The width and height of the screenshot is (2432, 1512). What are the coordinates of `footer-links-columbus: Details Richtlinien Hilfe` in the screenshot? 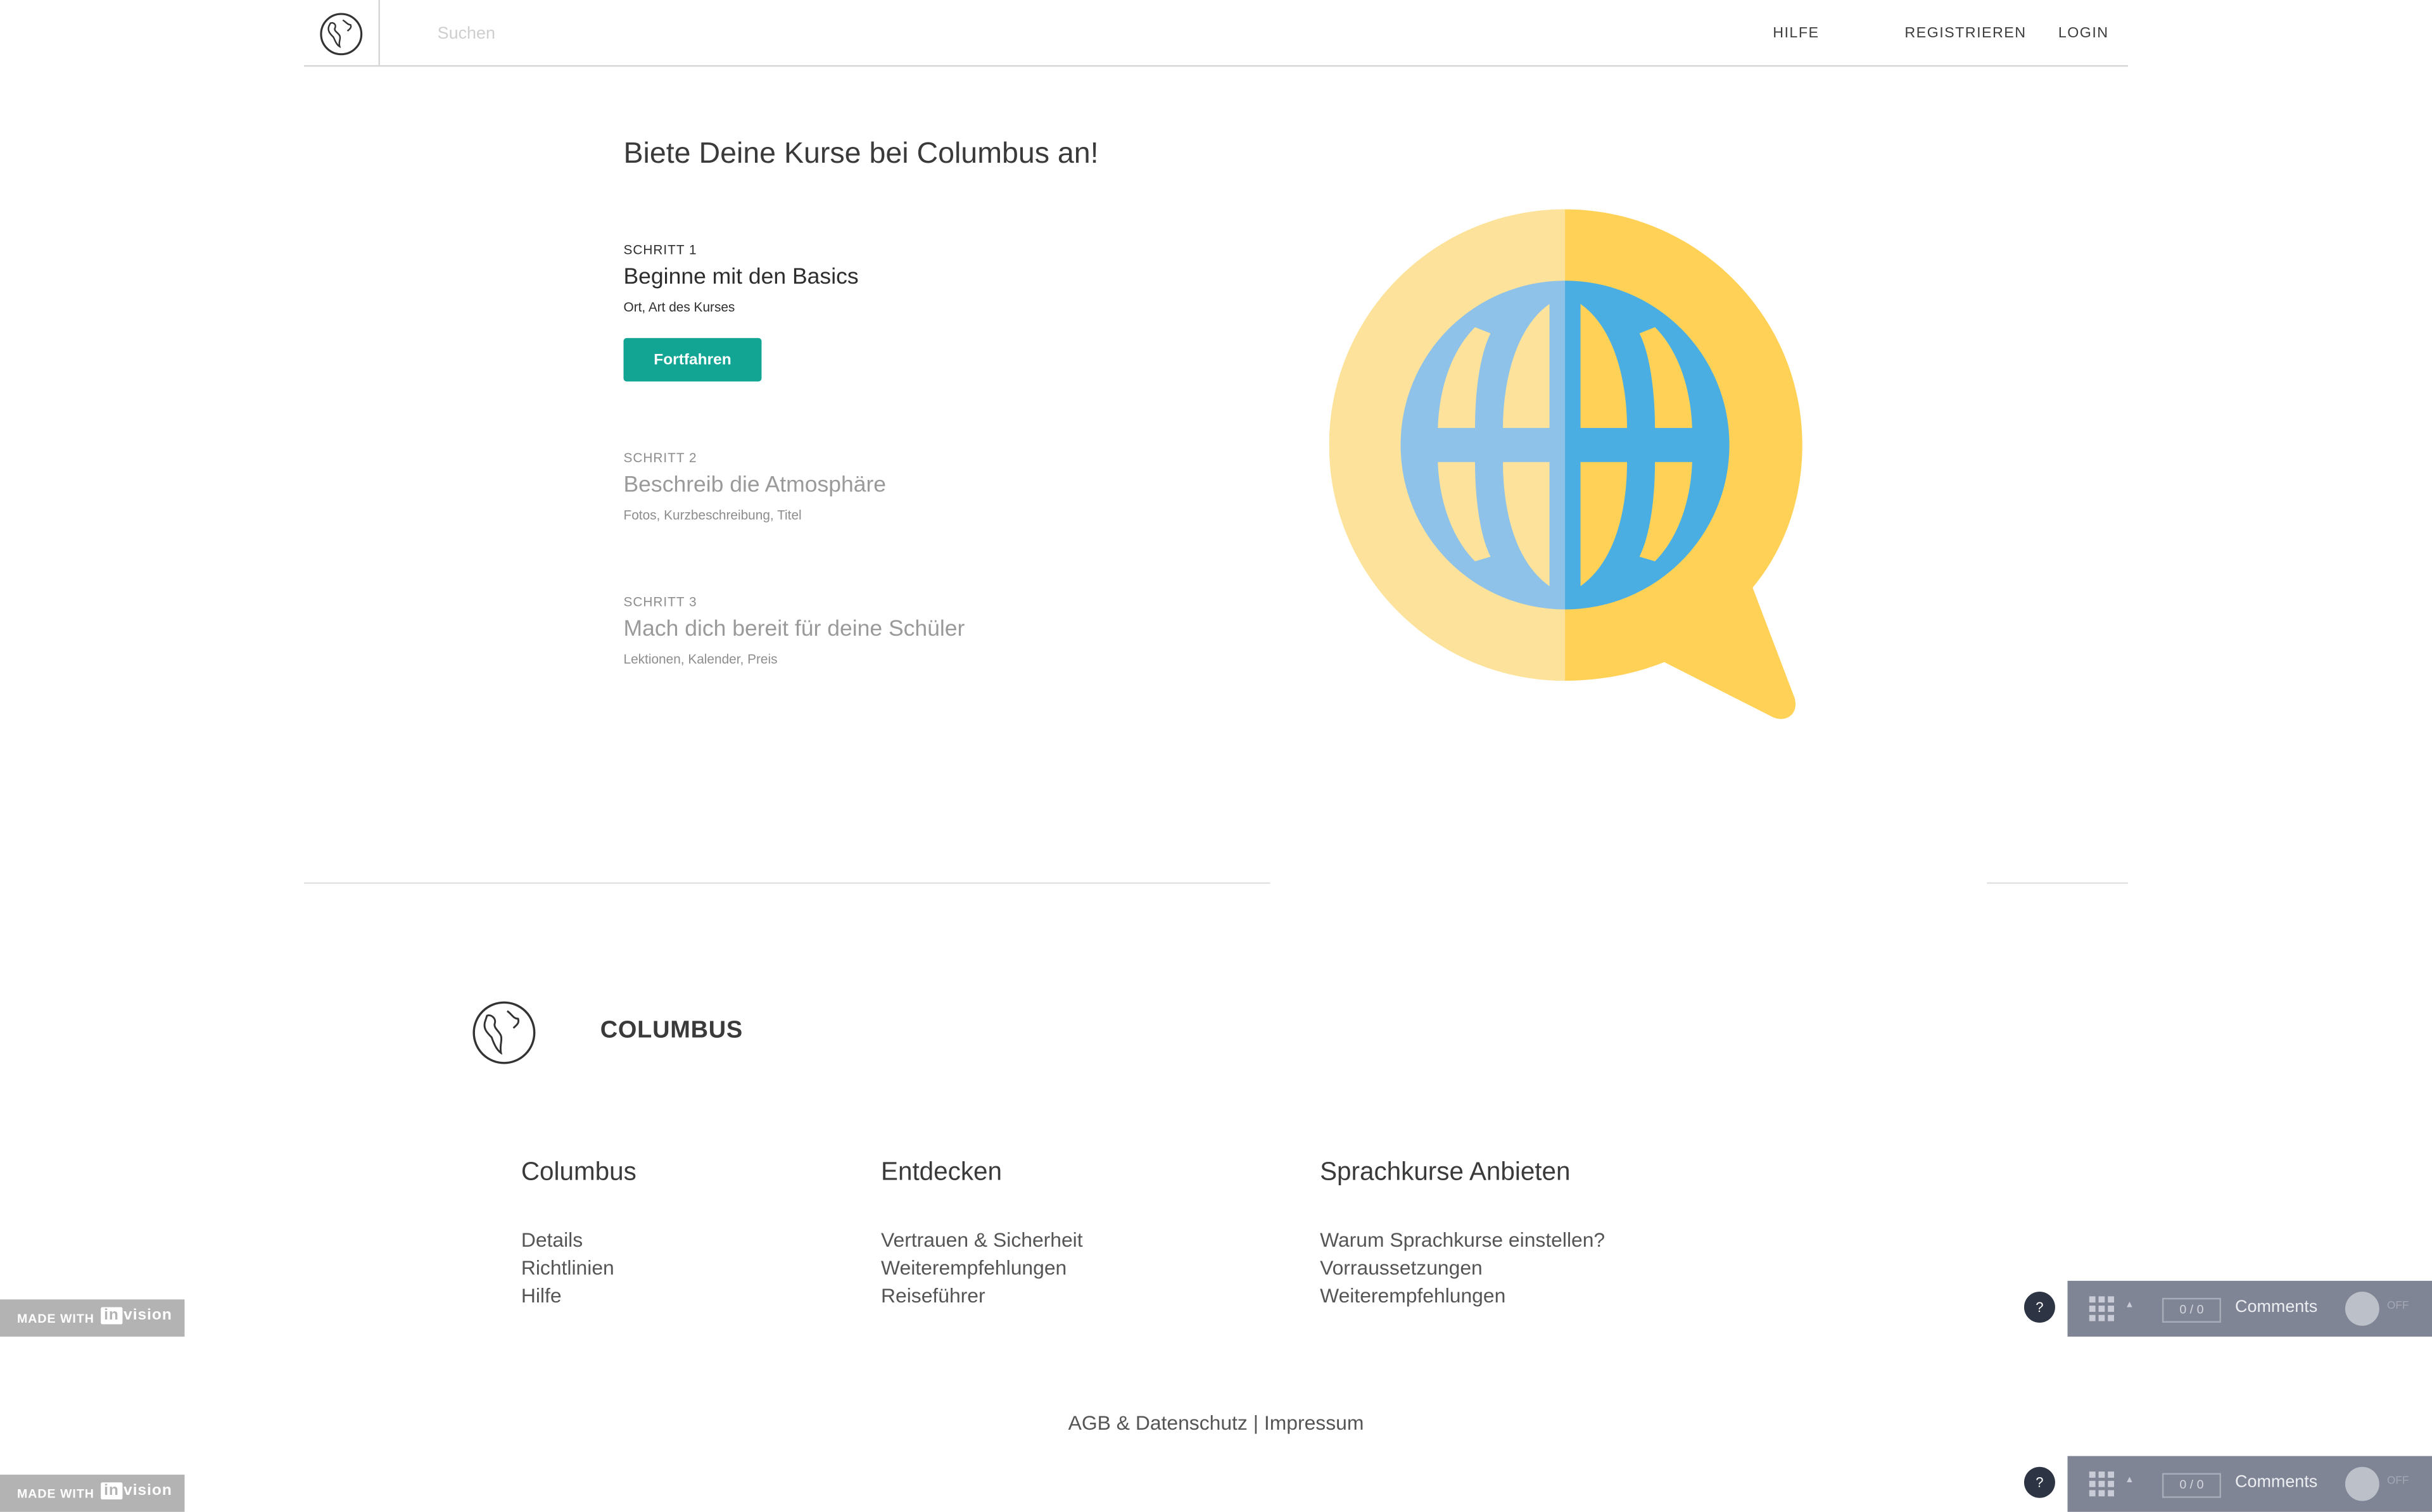 It's located at (567, 1268).